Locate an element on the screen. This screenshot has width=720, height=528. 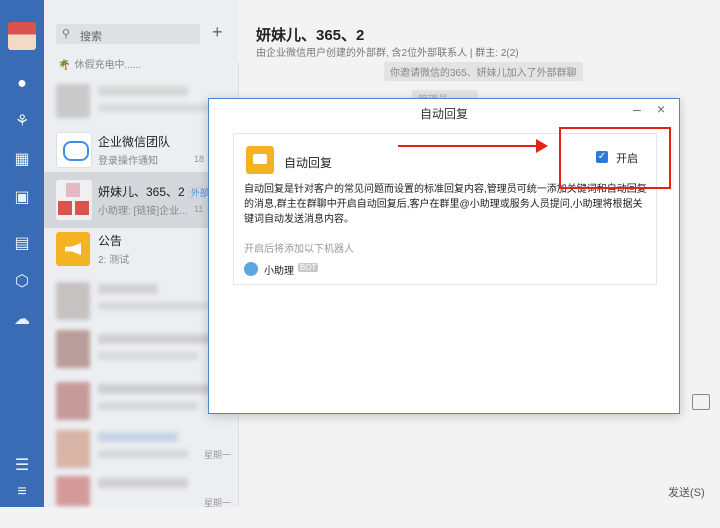
send-button: 发送(S) is located at coordinates (686, 492).